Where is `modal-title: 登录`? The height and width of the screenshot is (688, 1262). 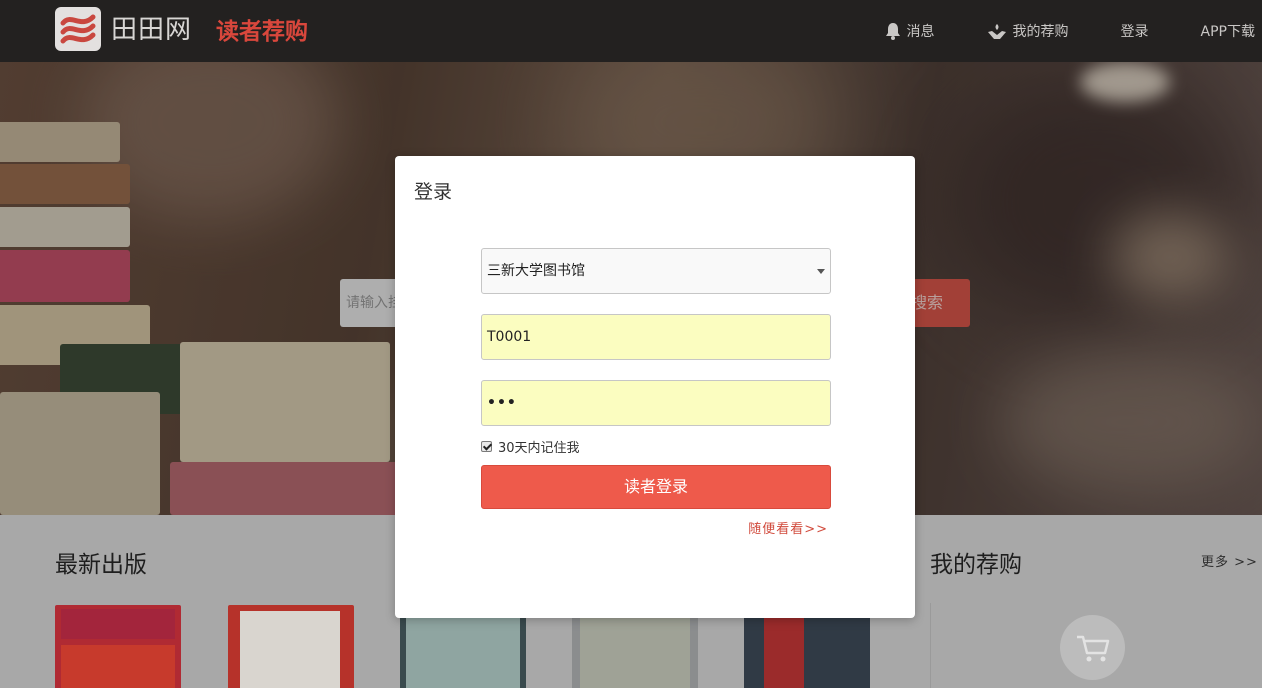
modal-title: 登录 is located at coordinates (433, 192).